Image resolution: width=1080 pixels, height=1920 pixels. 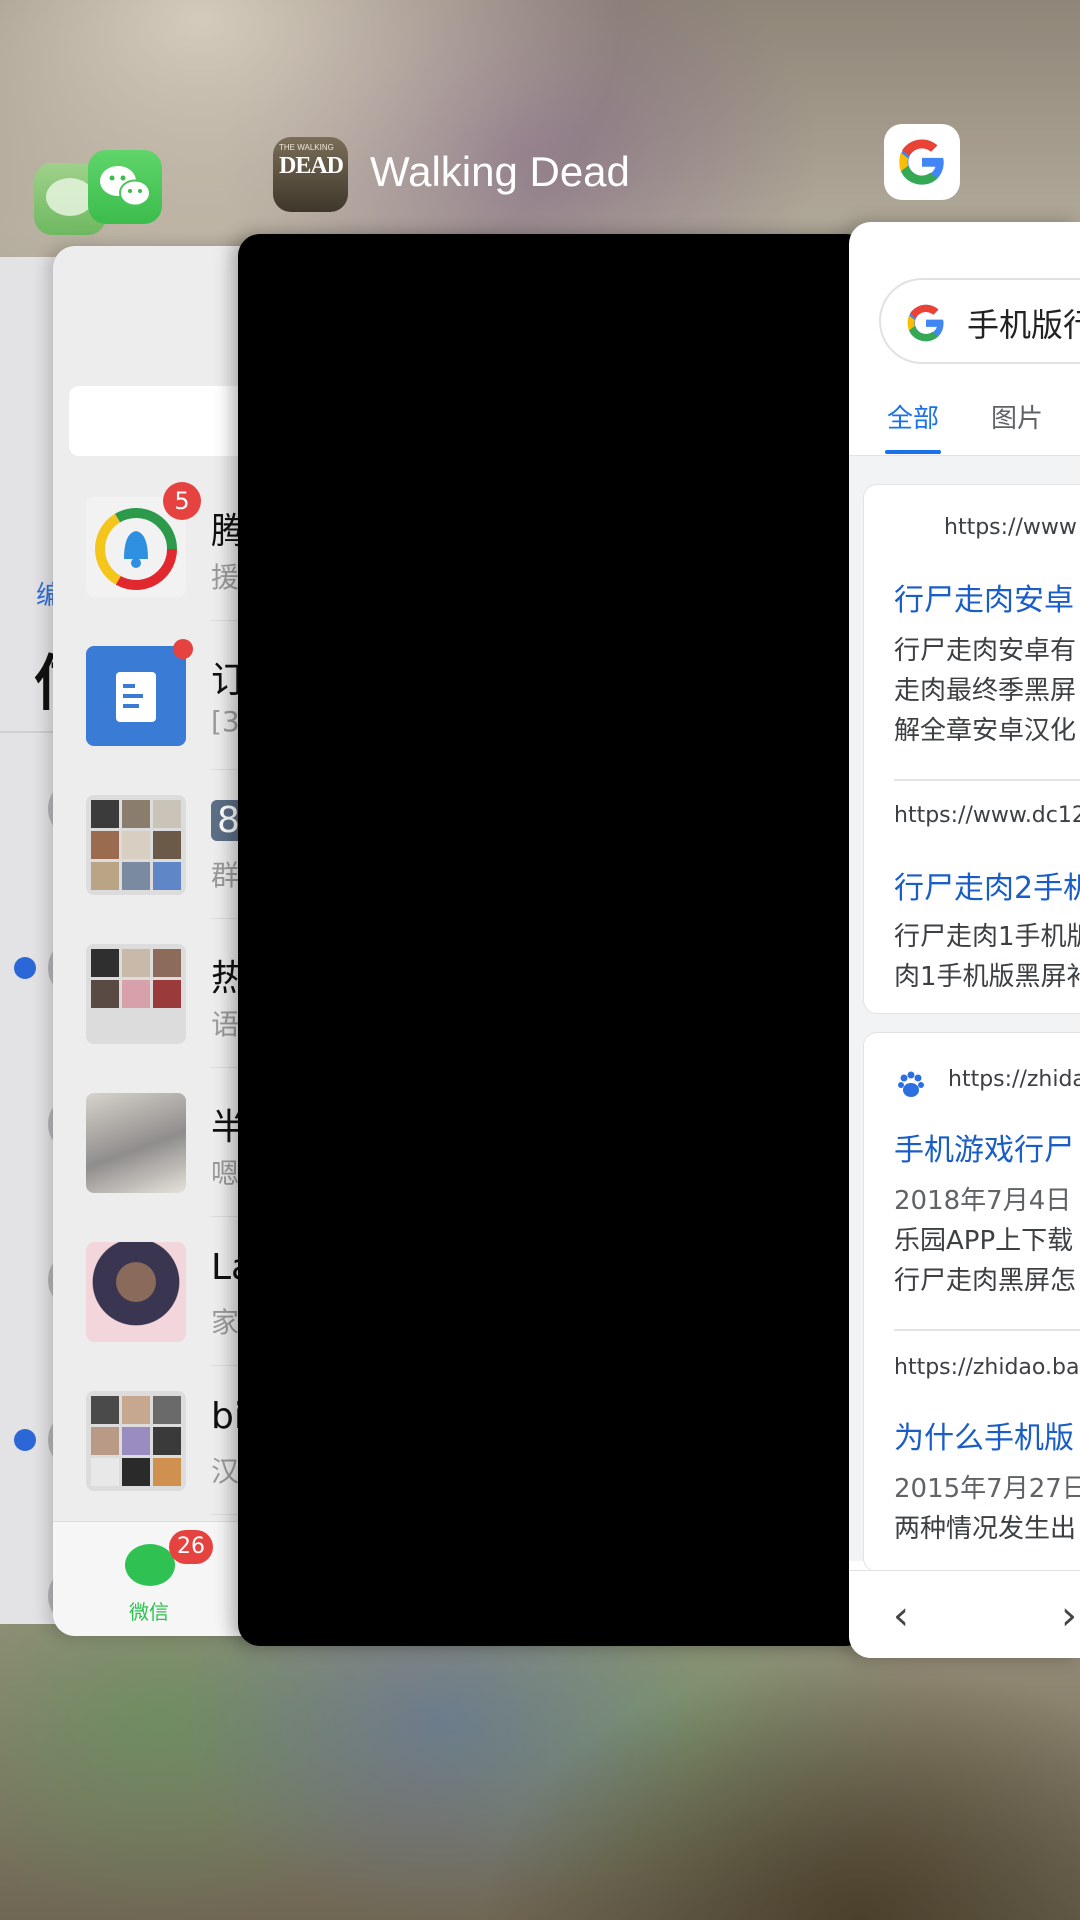 What do you see at coordinates (182, 501) in the screenshot?
I see `unread-count-badge: 5` at bounding box center [182, 501].